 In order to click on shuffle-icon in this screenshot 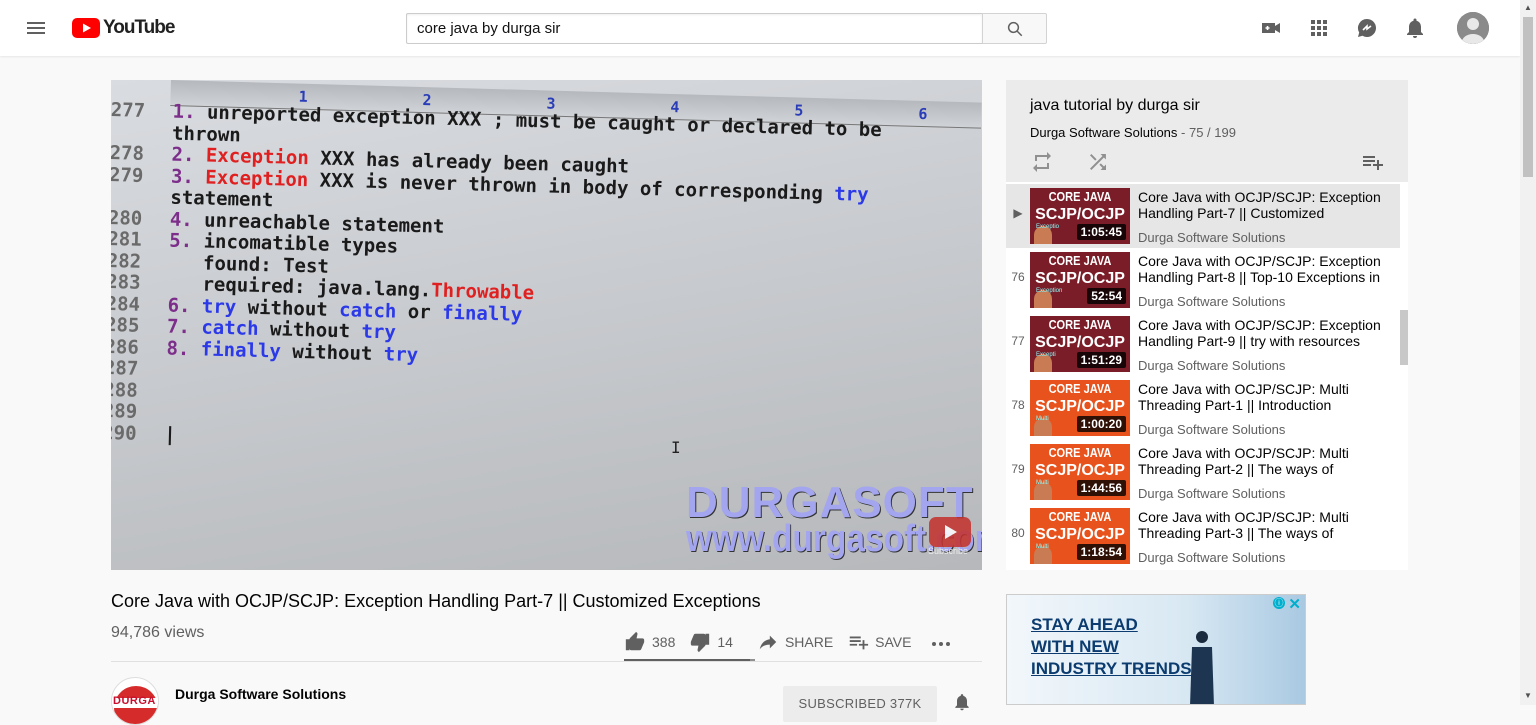, I will do `click(1098, 162)`.